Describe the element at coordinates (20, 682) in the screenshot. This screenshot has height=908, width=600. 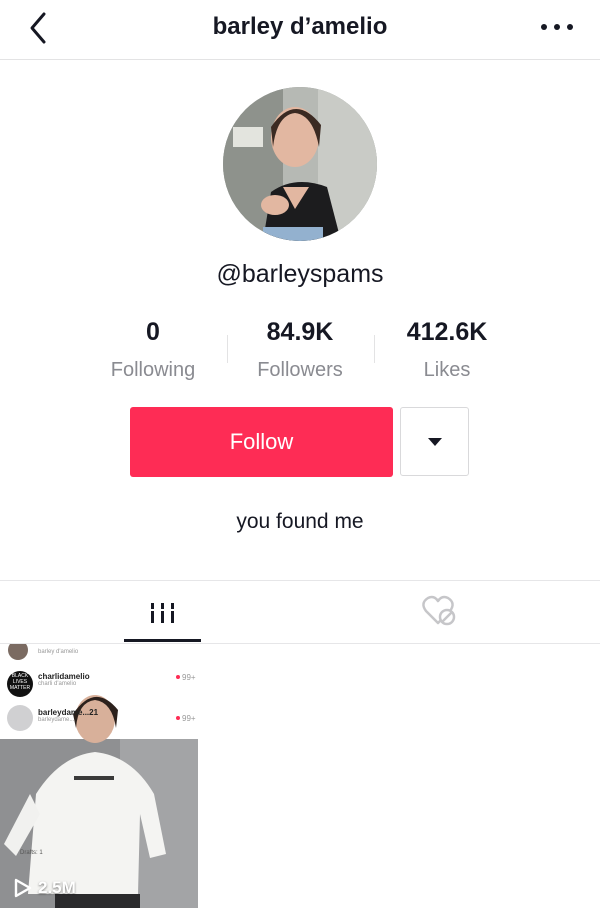
I see `thumb-blm-text: BLACK LIVES MATTER` at that location.